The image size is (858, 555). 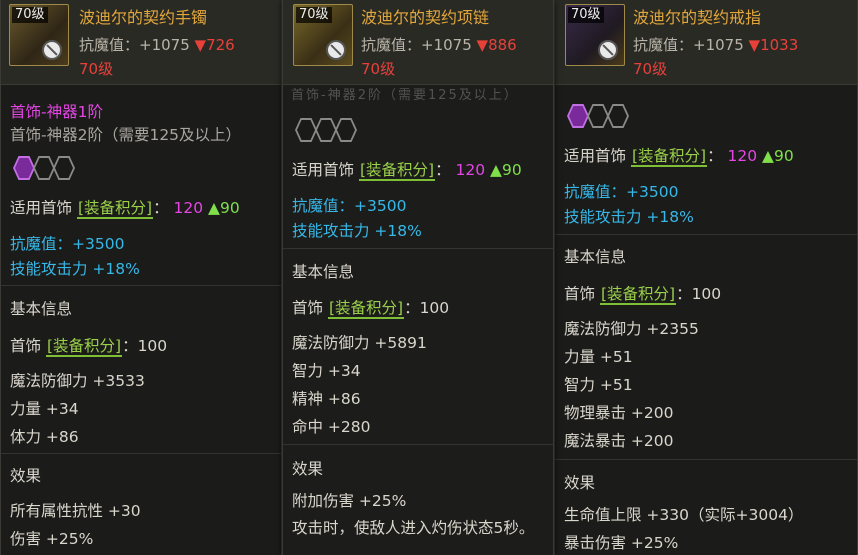 What do you see at coordinates (331, 427) in the screenshot?
I see `basic-stat: 命中 +280` at bounding box center [331, 427].